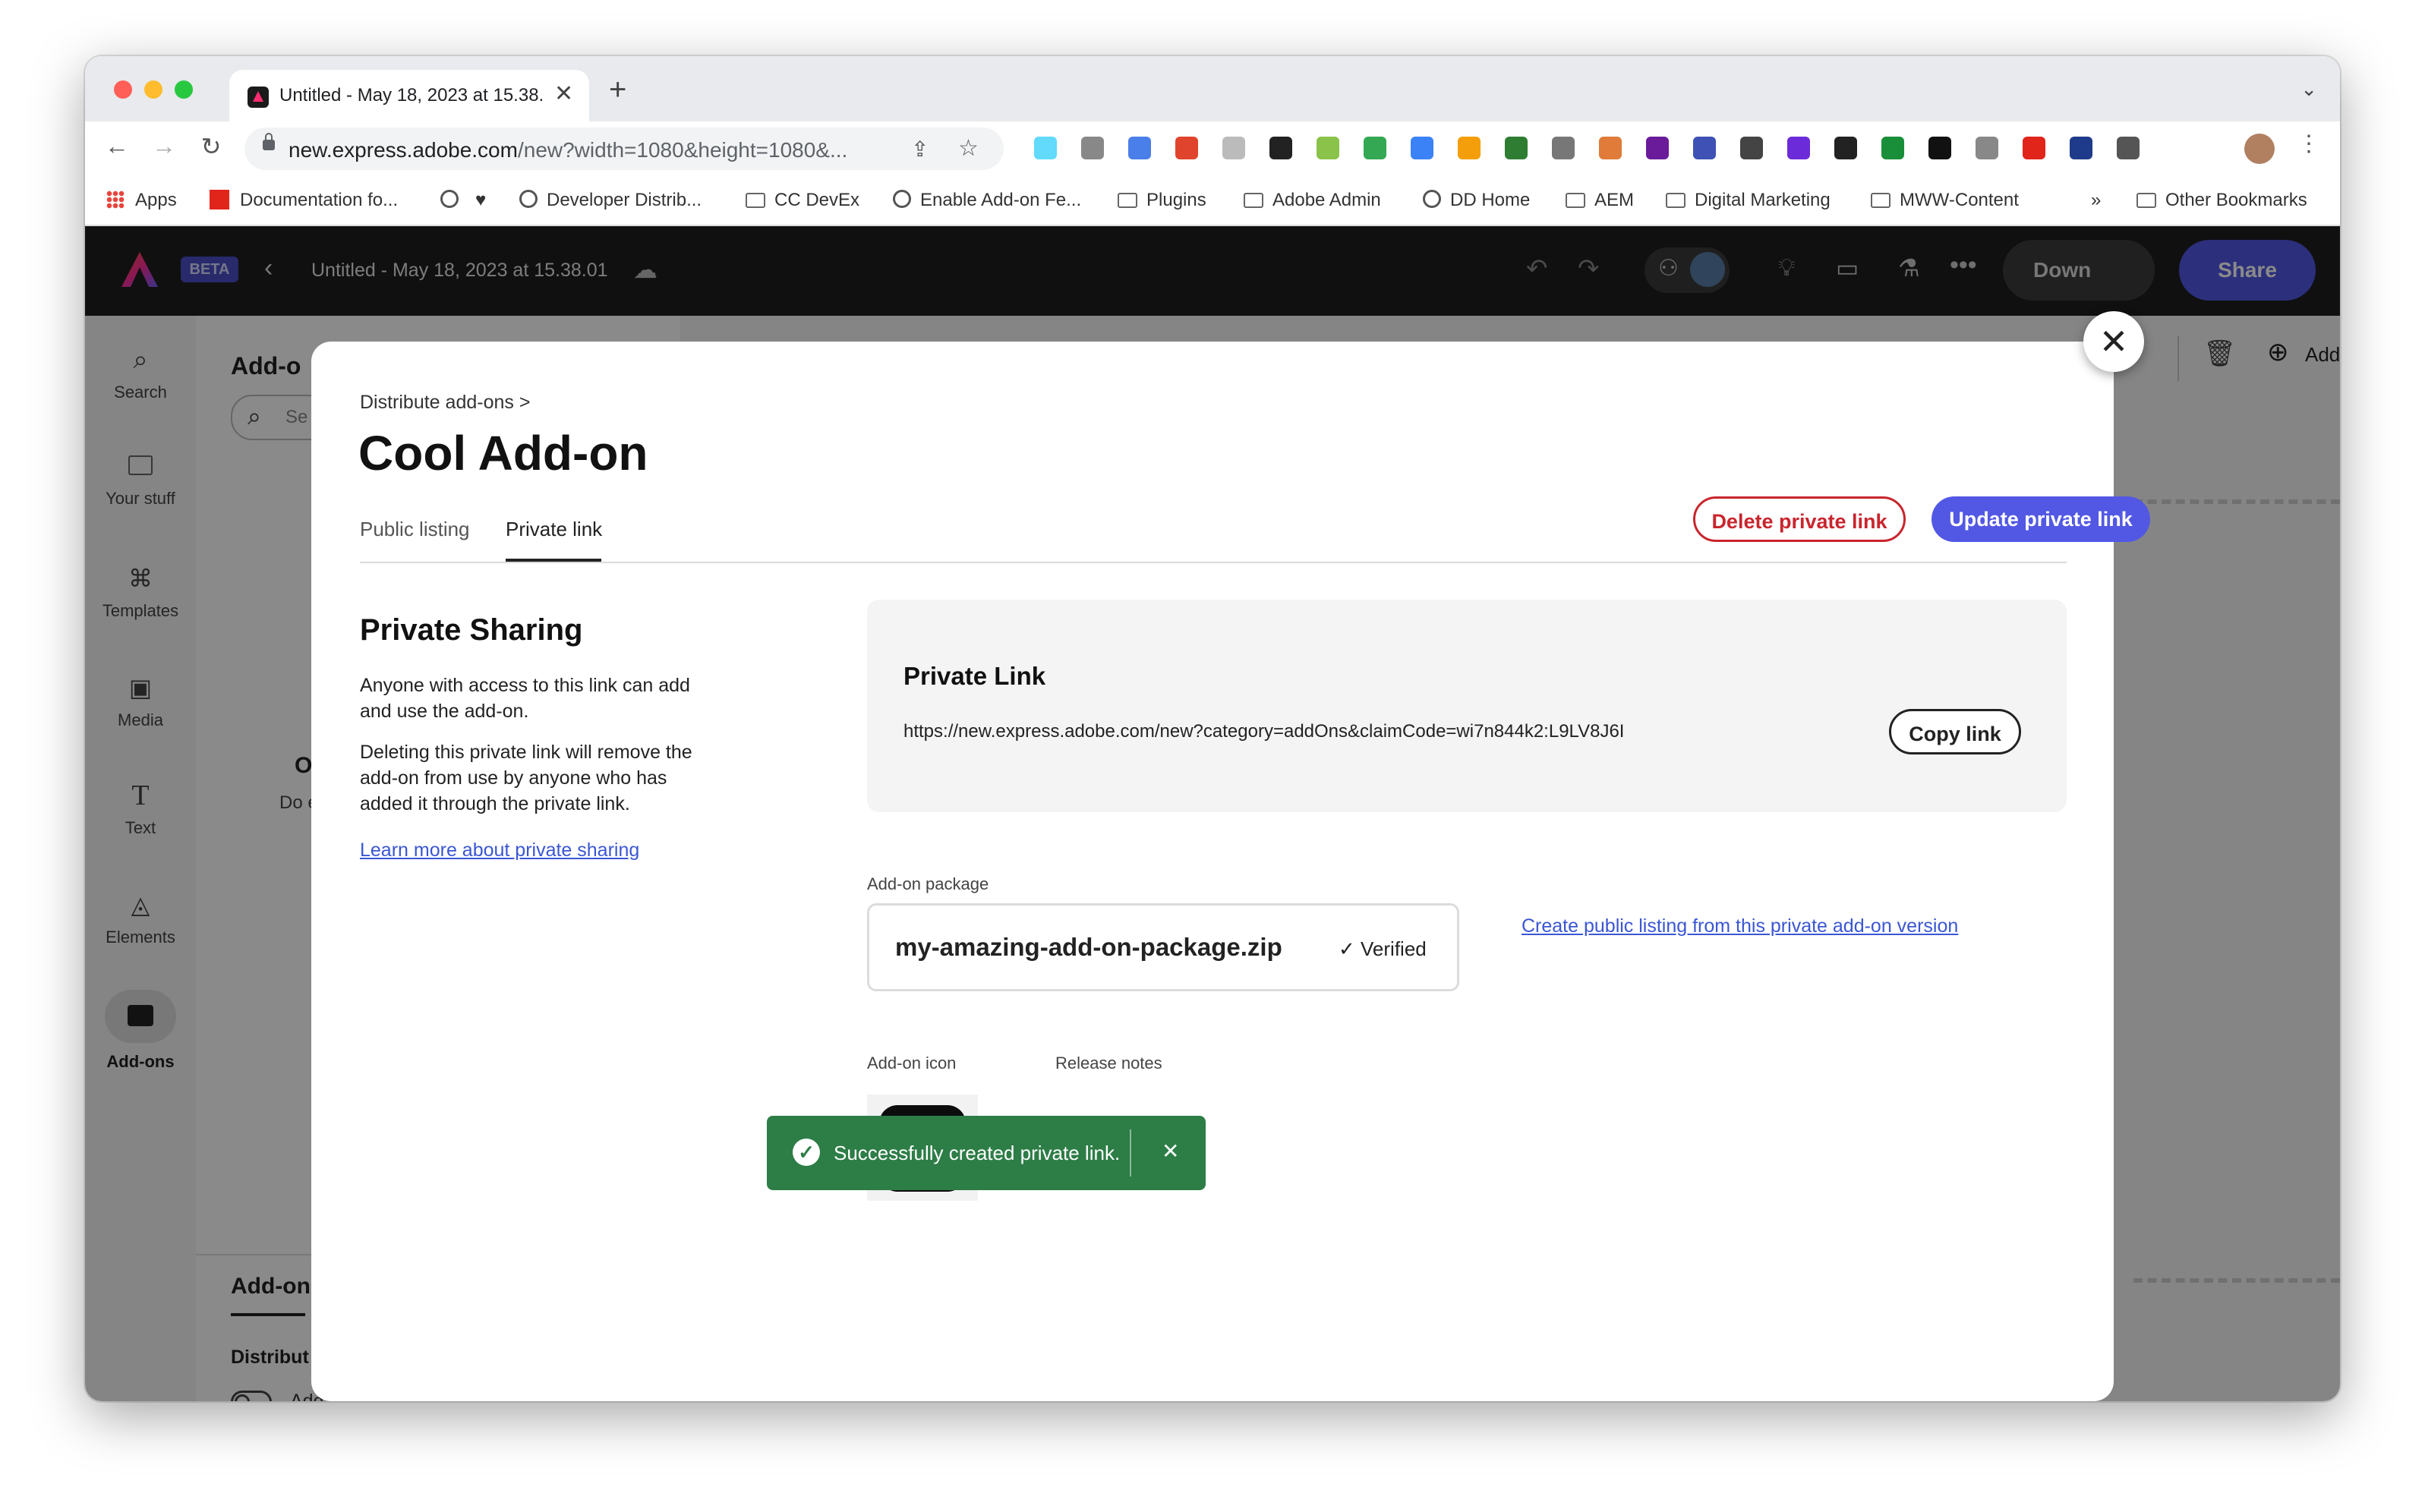 The image size is (2425, 1512). I want to click on other-bookmarks: Other Bookmarks, so click(2221, 201).